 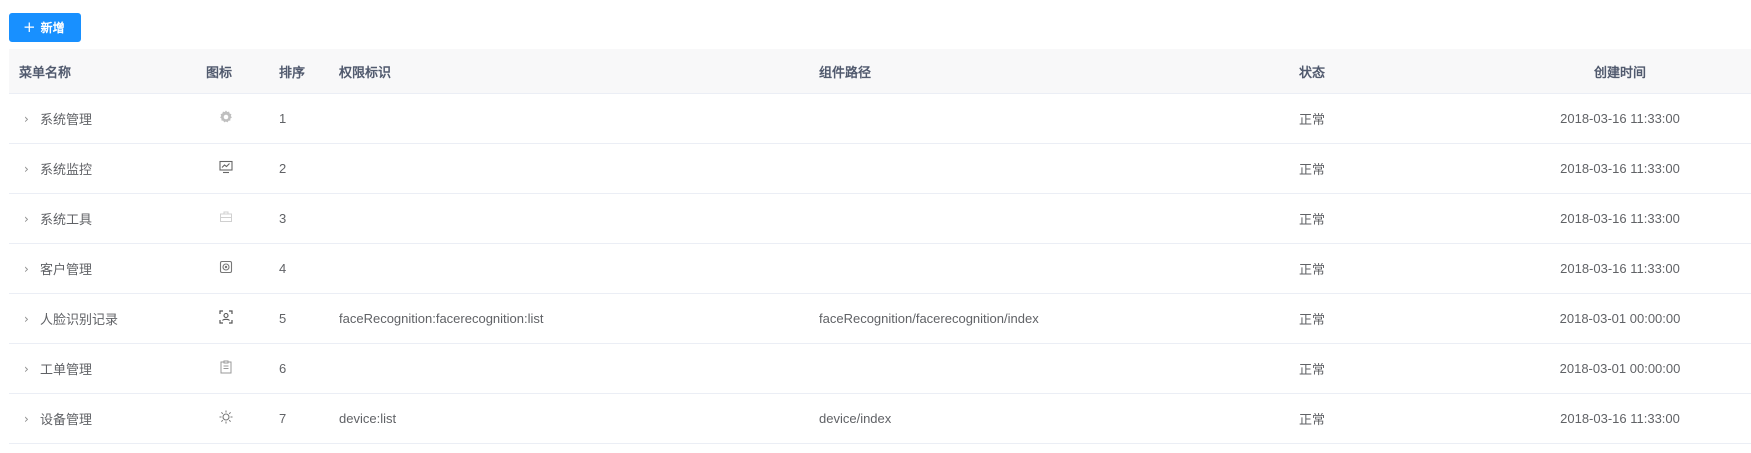 I want to click on header-sort: 排序, so click(x=299, y=71).